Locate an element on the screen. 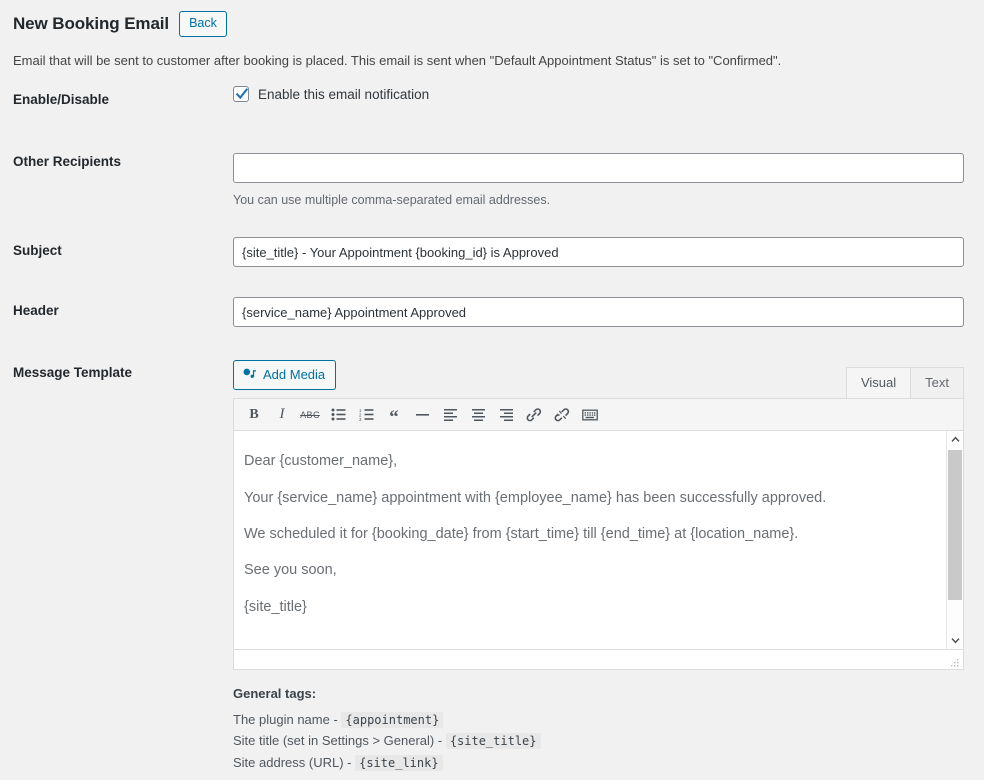  tag-item: The plugin name - {appointment} is located at coordinates (598, 720).